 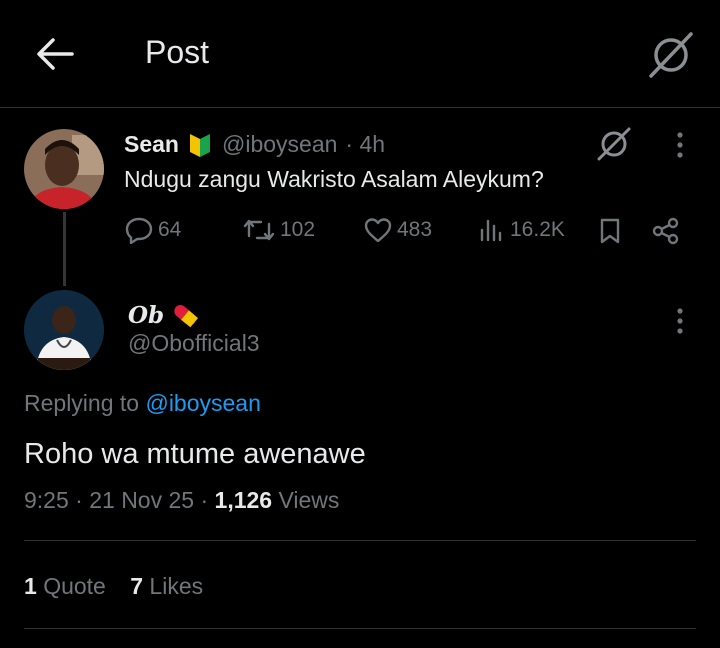 I want to click on grok-post-button, so click(x=614, y=146).